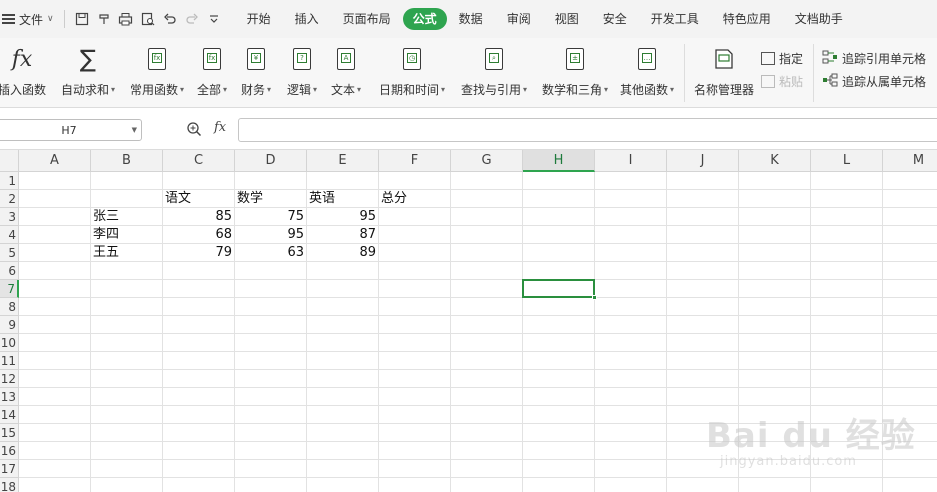 The image size is (937, 492). Describe the element at coordinates (55, 485) in the screenshot. I see `cell-A18` at that location.